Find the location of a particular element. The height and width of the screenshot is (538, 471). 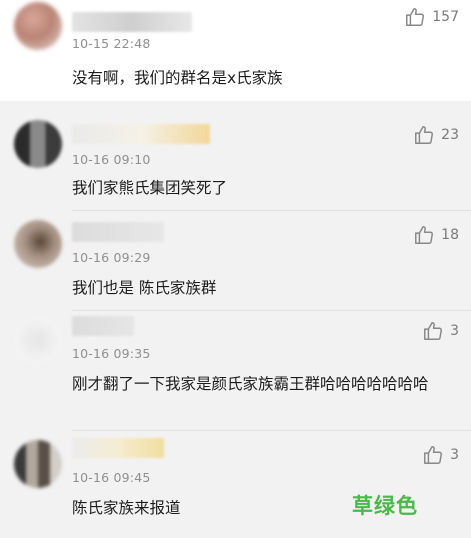

like-count: 18 is located at coordinates (450, 235).